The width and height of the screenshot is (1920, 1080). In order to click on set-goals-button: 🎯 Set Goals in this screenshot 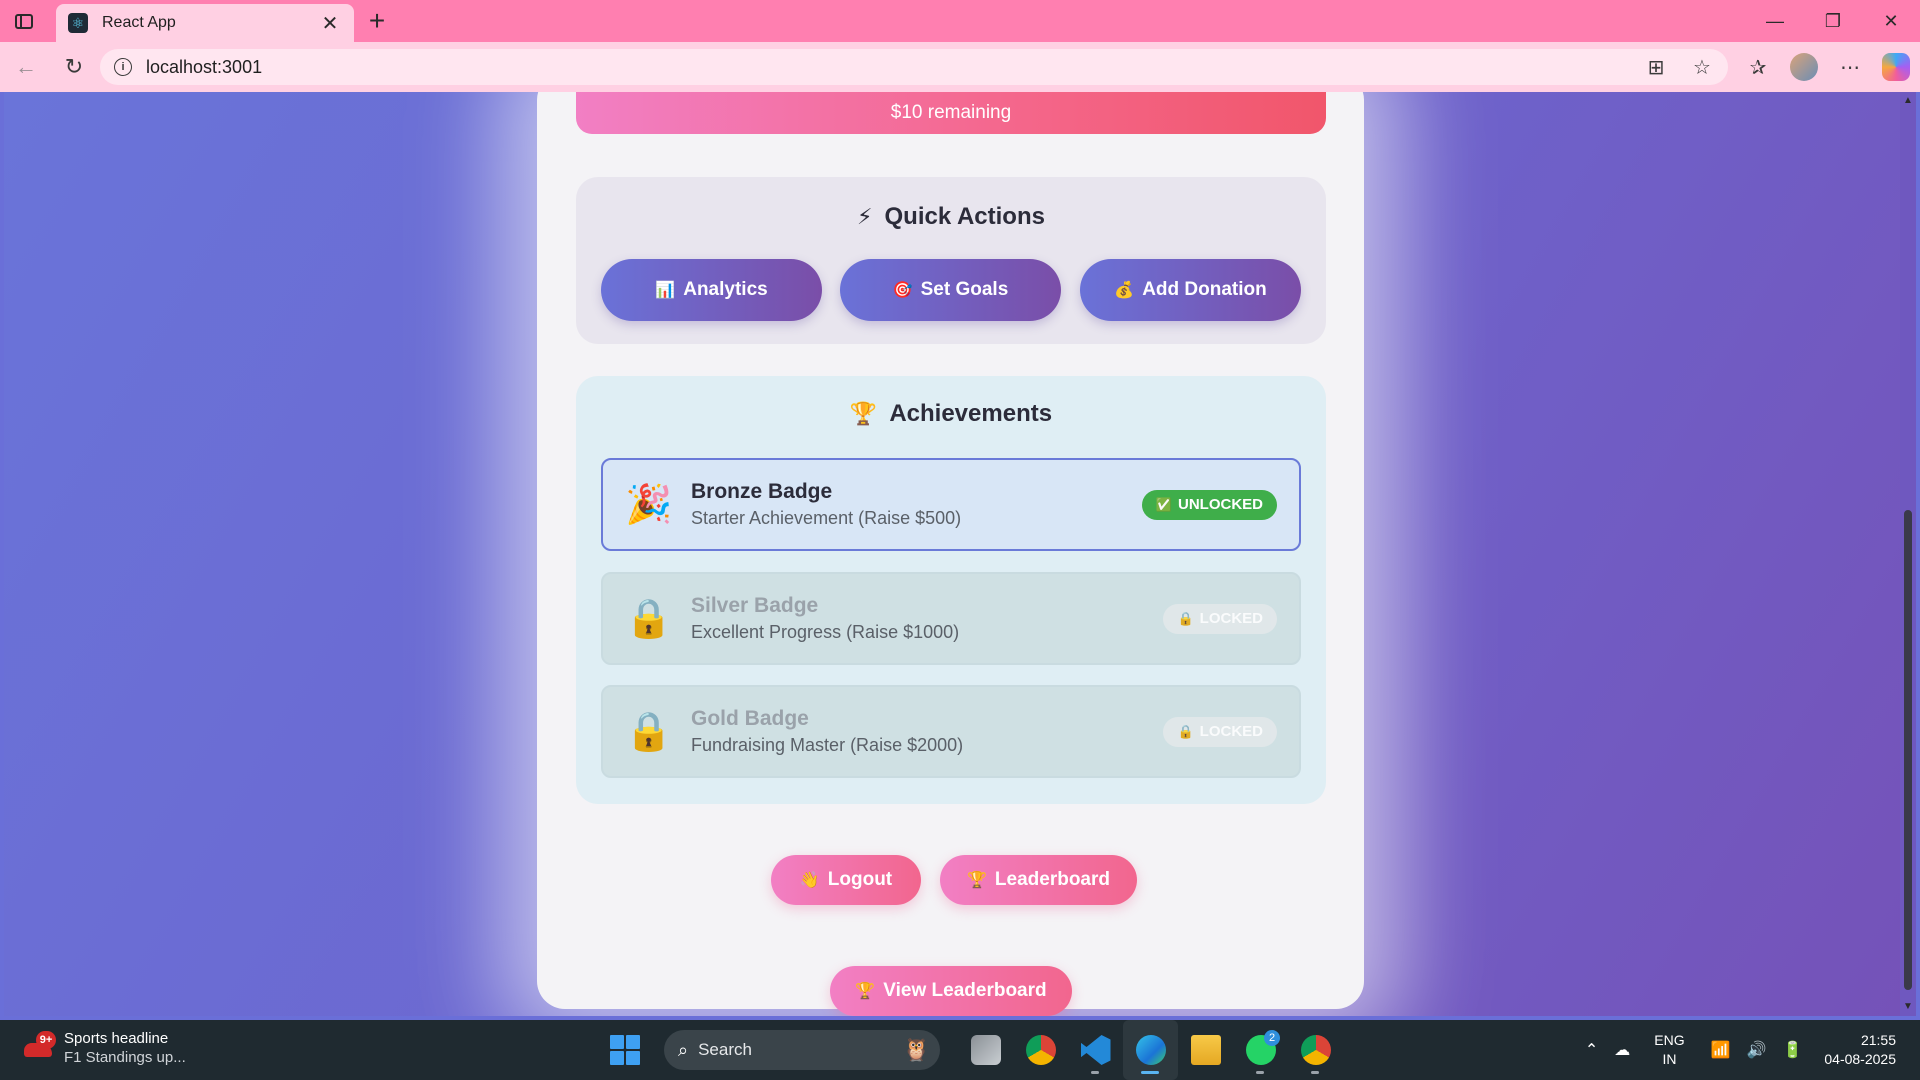, I will do `click(950, 290)`.